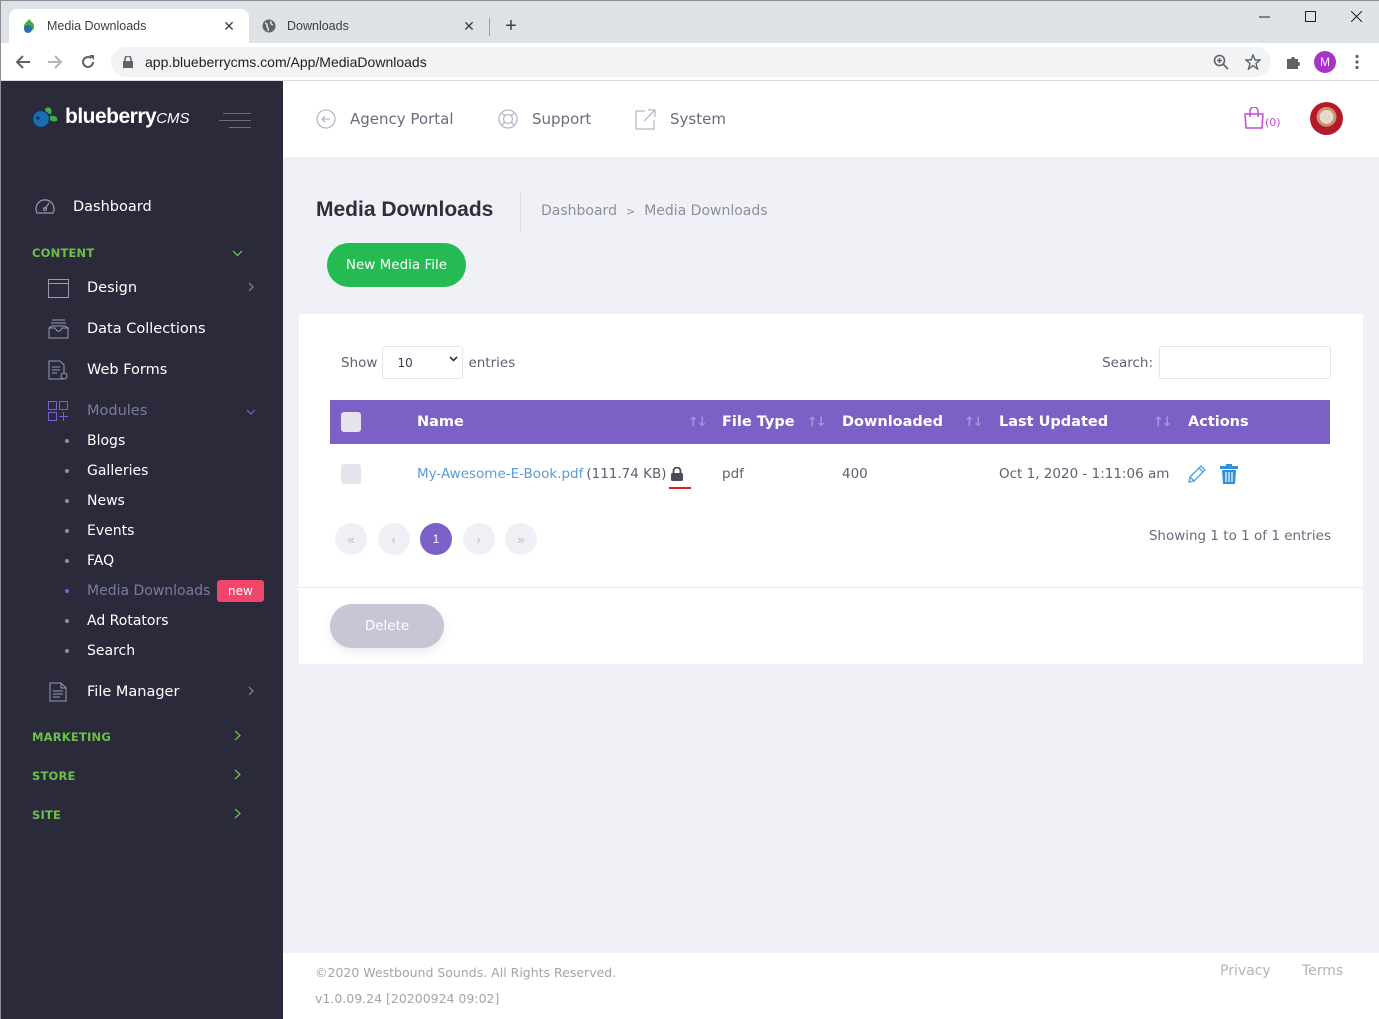 This screenshot has width=1379, height=1019. I want to click on sidebar-subitem-galleries: Galleries, so click(142, 471).